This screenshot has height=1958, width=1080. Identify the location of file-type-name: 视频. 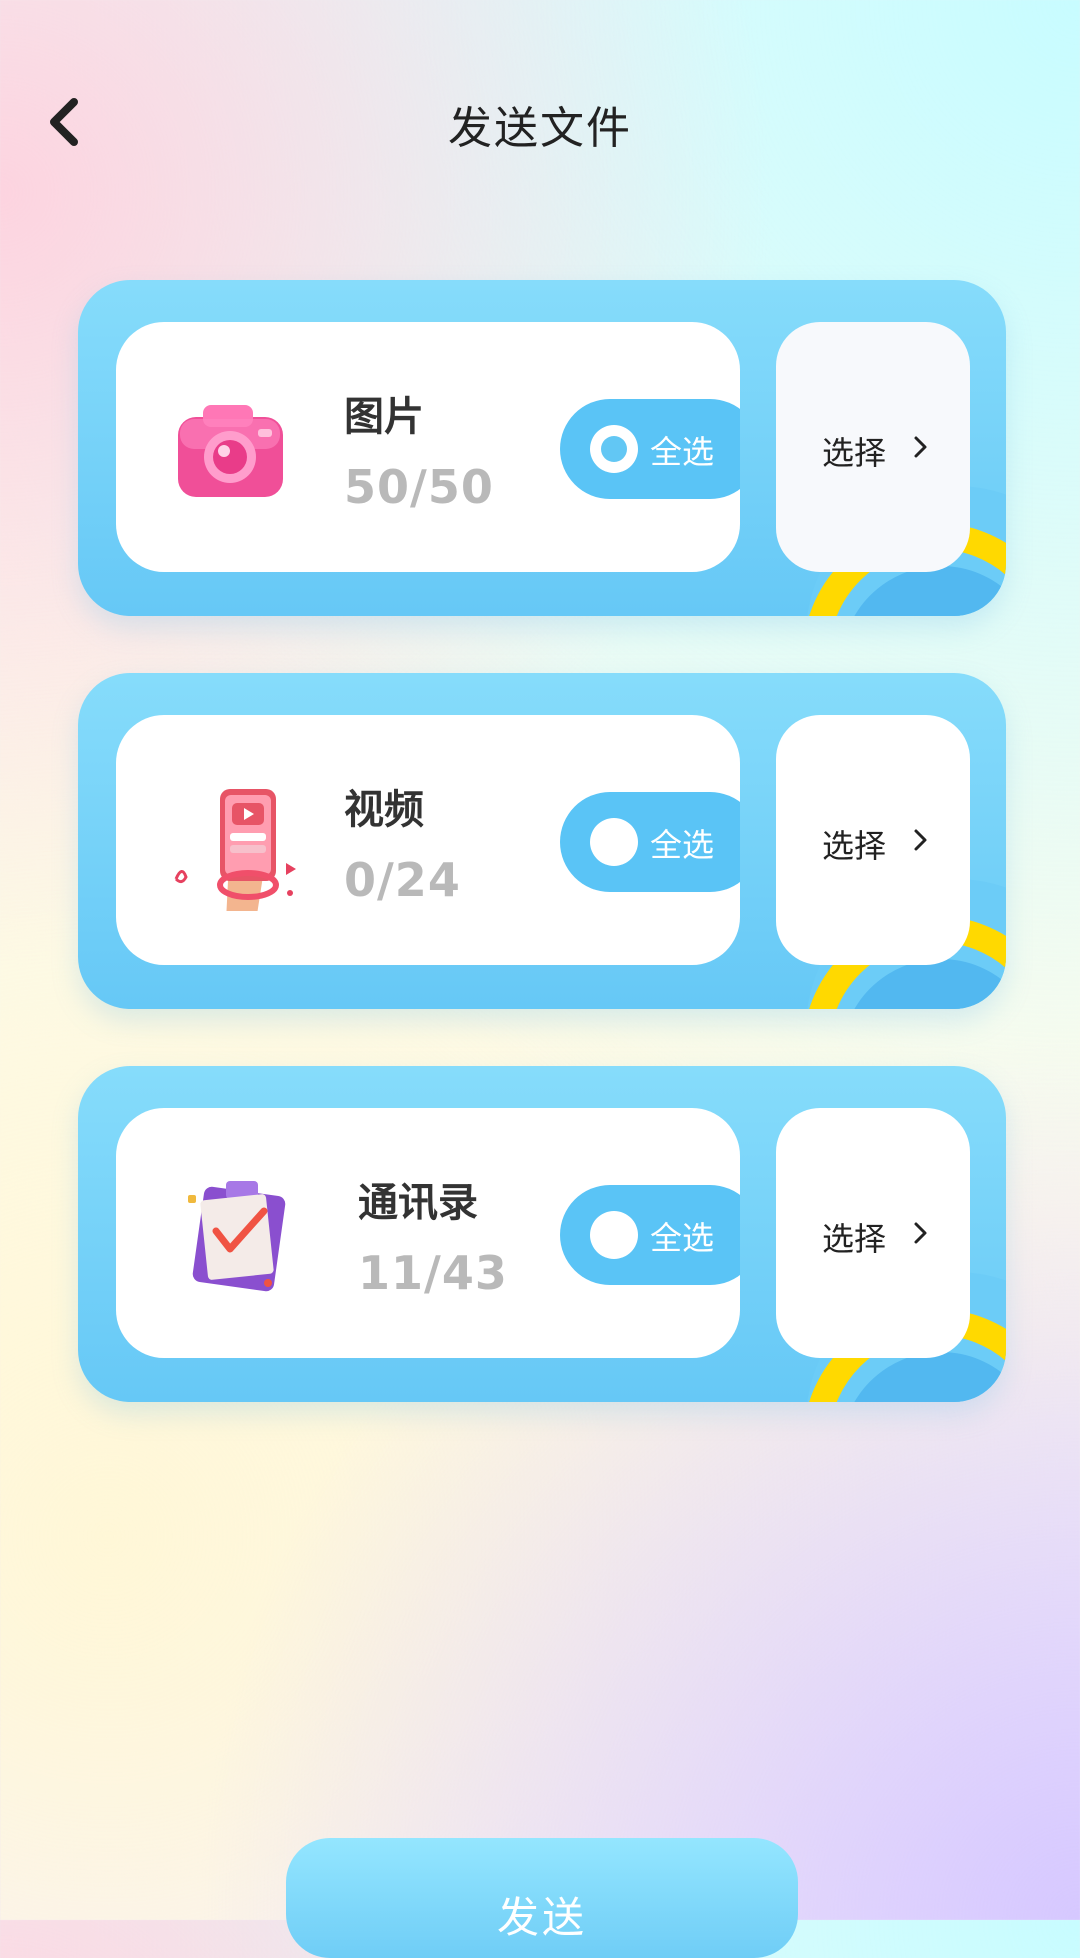
(384, 810).